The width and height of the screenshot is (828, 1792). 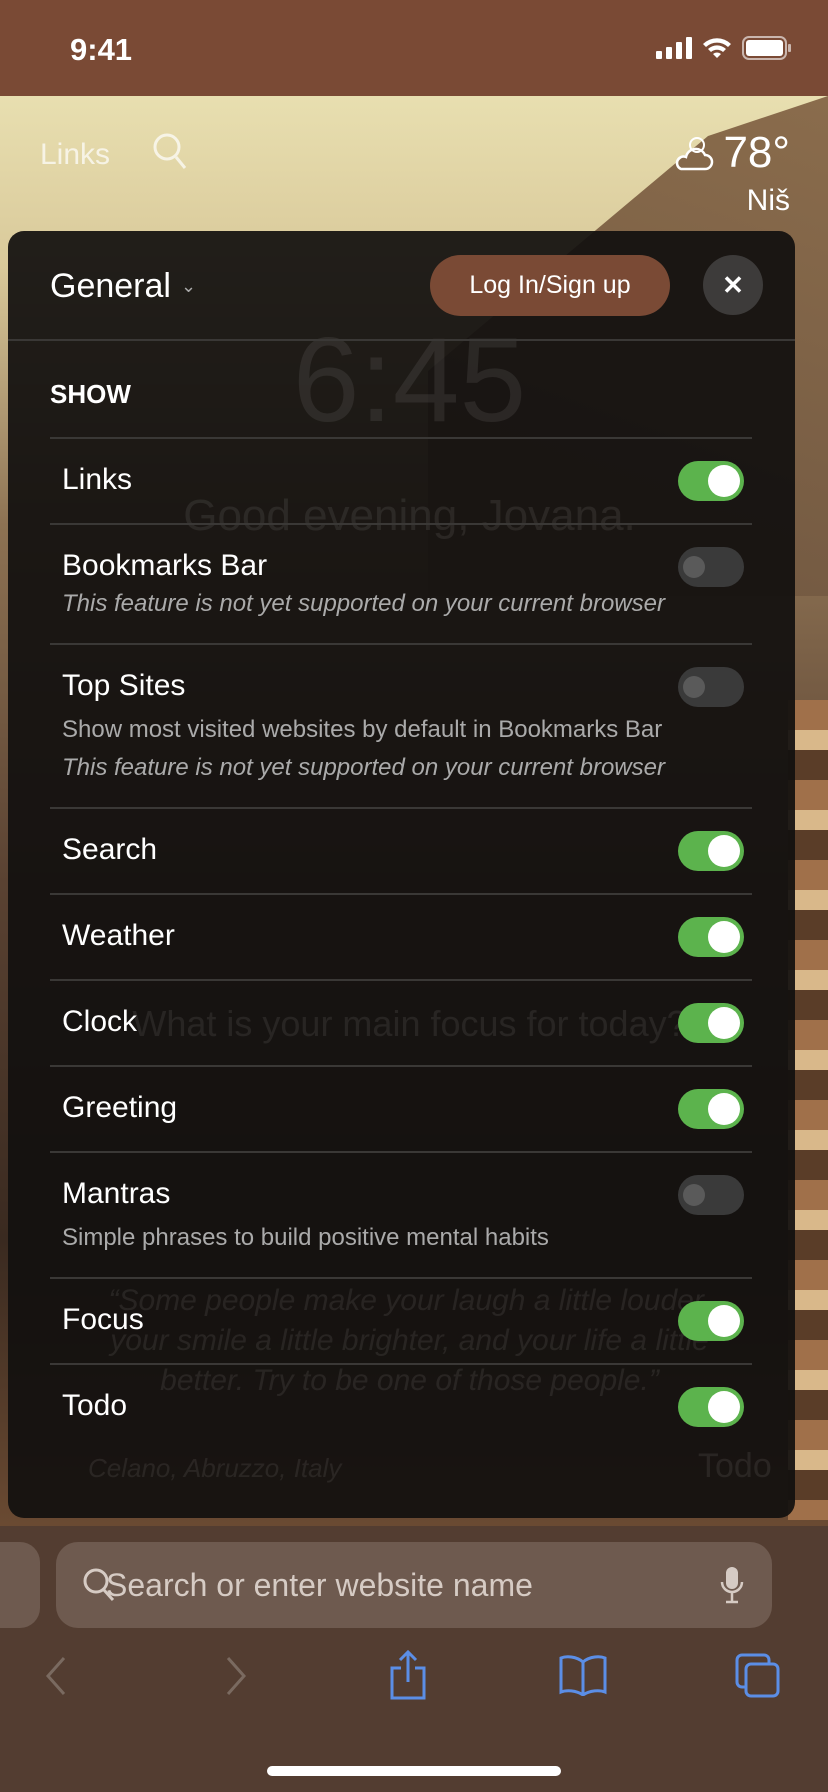 I want to click on setting-row-links: Links, so click(x=401, y=480).